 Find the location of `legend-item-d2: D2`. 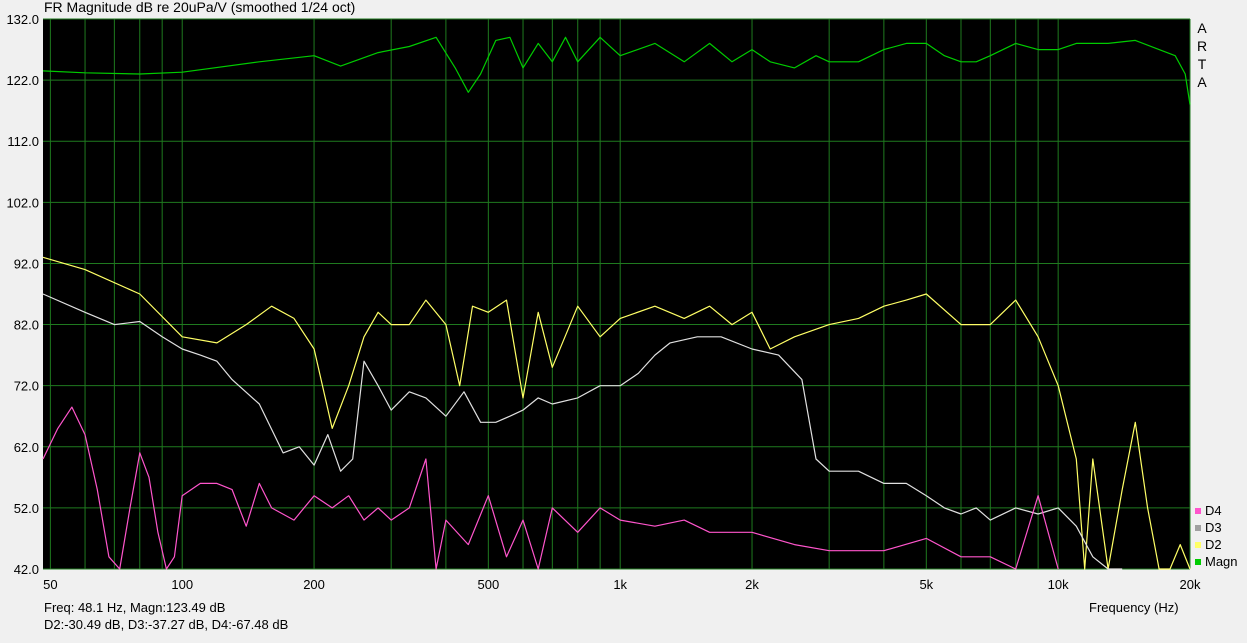

legend-item-d2: D2 is located at coordinates (1216, 544).